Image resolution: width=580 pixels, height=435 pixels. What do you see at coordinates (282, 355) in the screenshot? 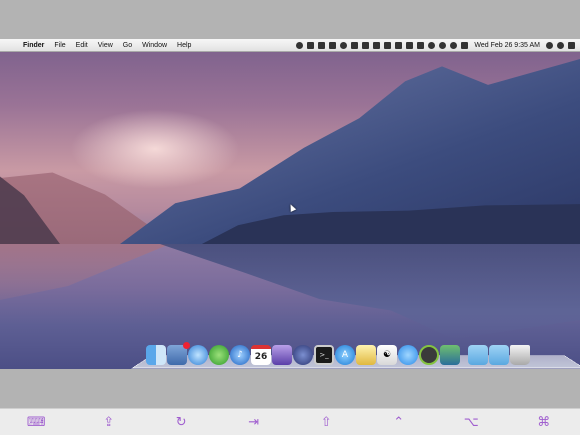
I see `dashboard-dock-icon` at bounding box center [282, 355].